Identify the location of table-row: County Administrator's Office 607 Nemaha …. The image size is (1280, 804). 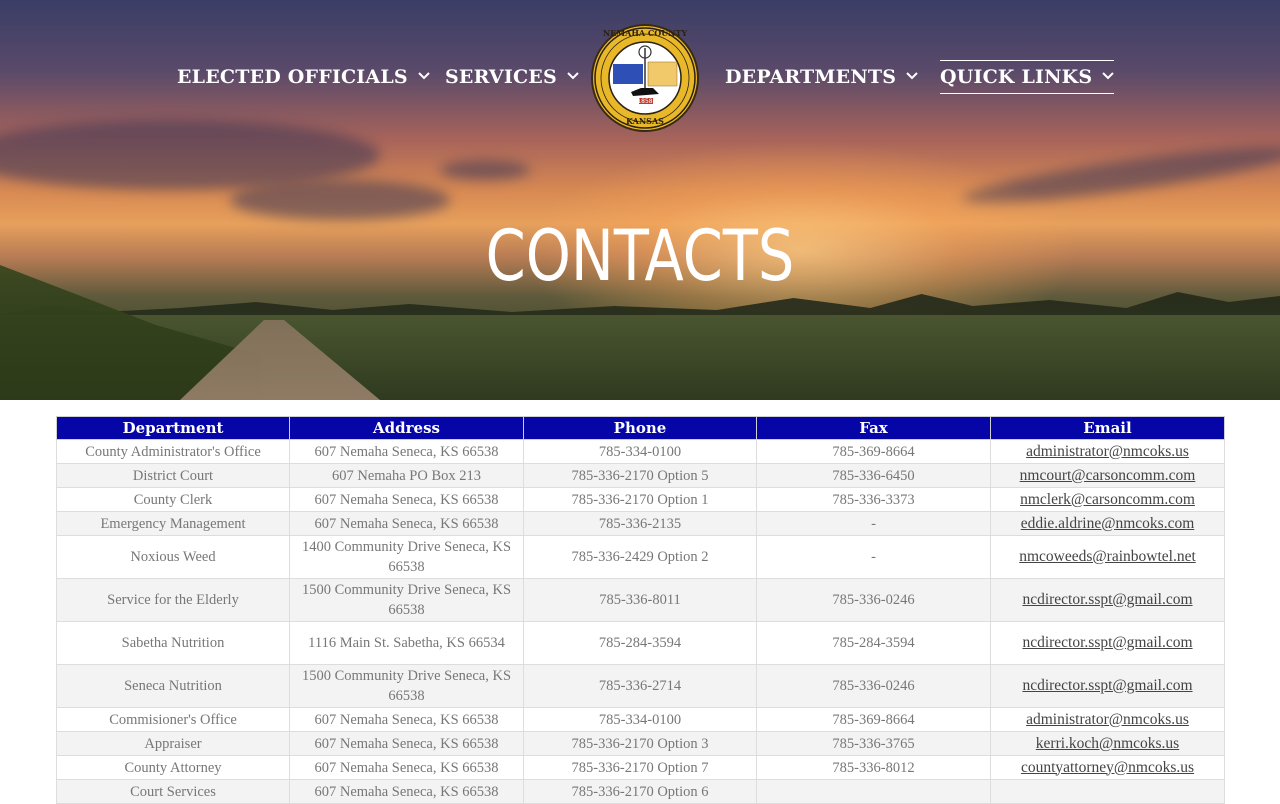
(640, 451).